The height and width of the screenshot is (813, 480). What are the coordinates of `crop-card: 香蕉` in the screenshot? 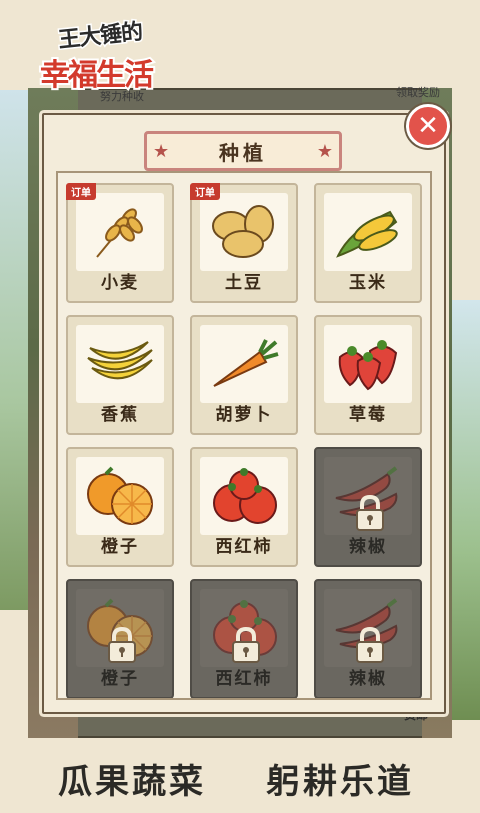 It's located at (120, 375).